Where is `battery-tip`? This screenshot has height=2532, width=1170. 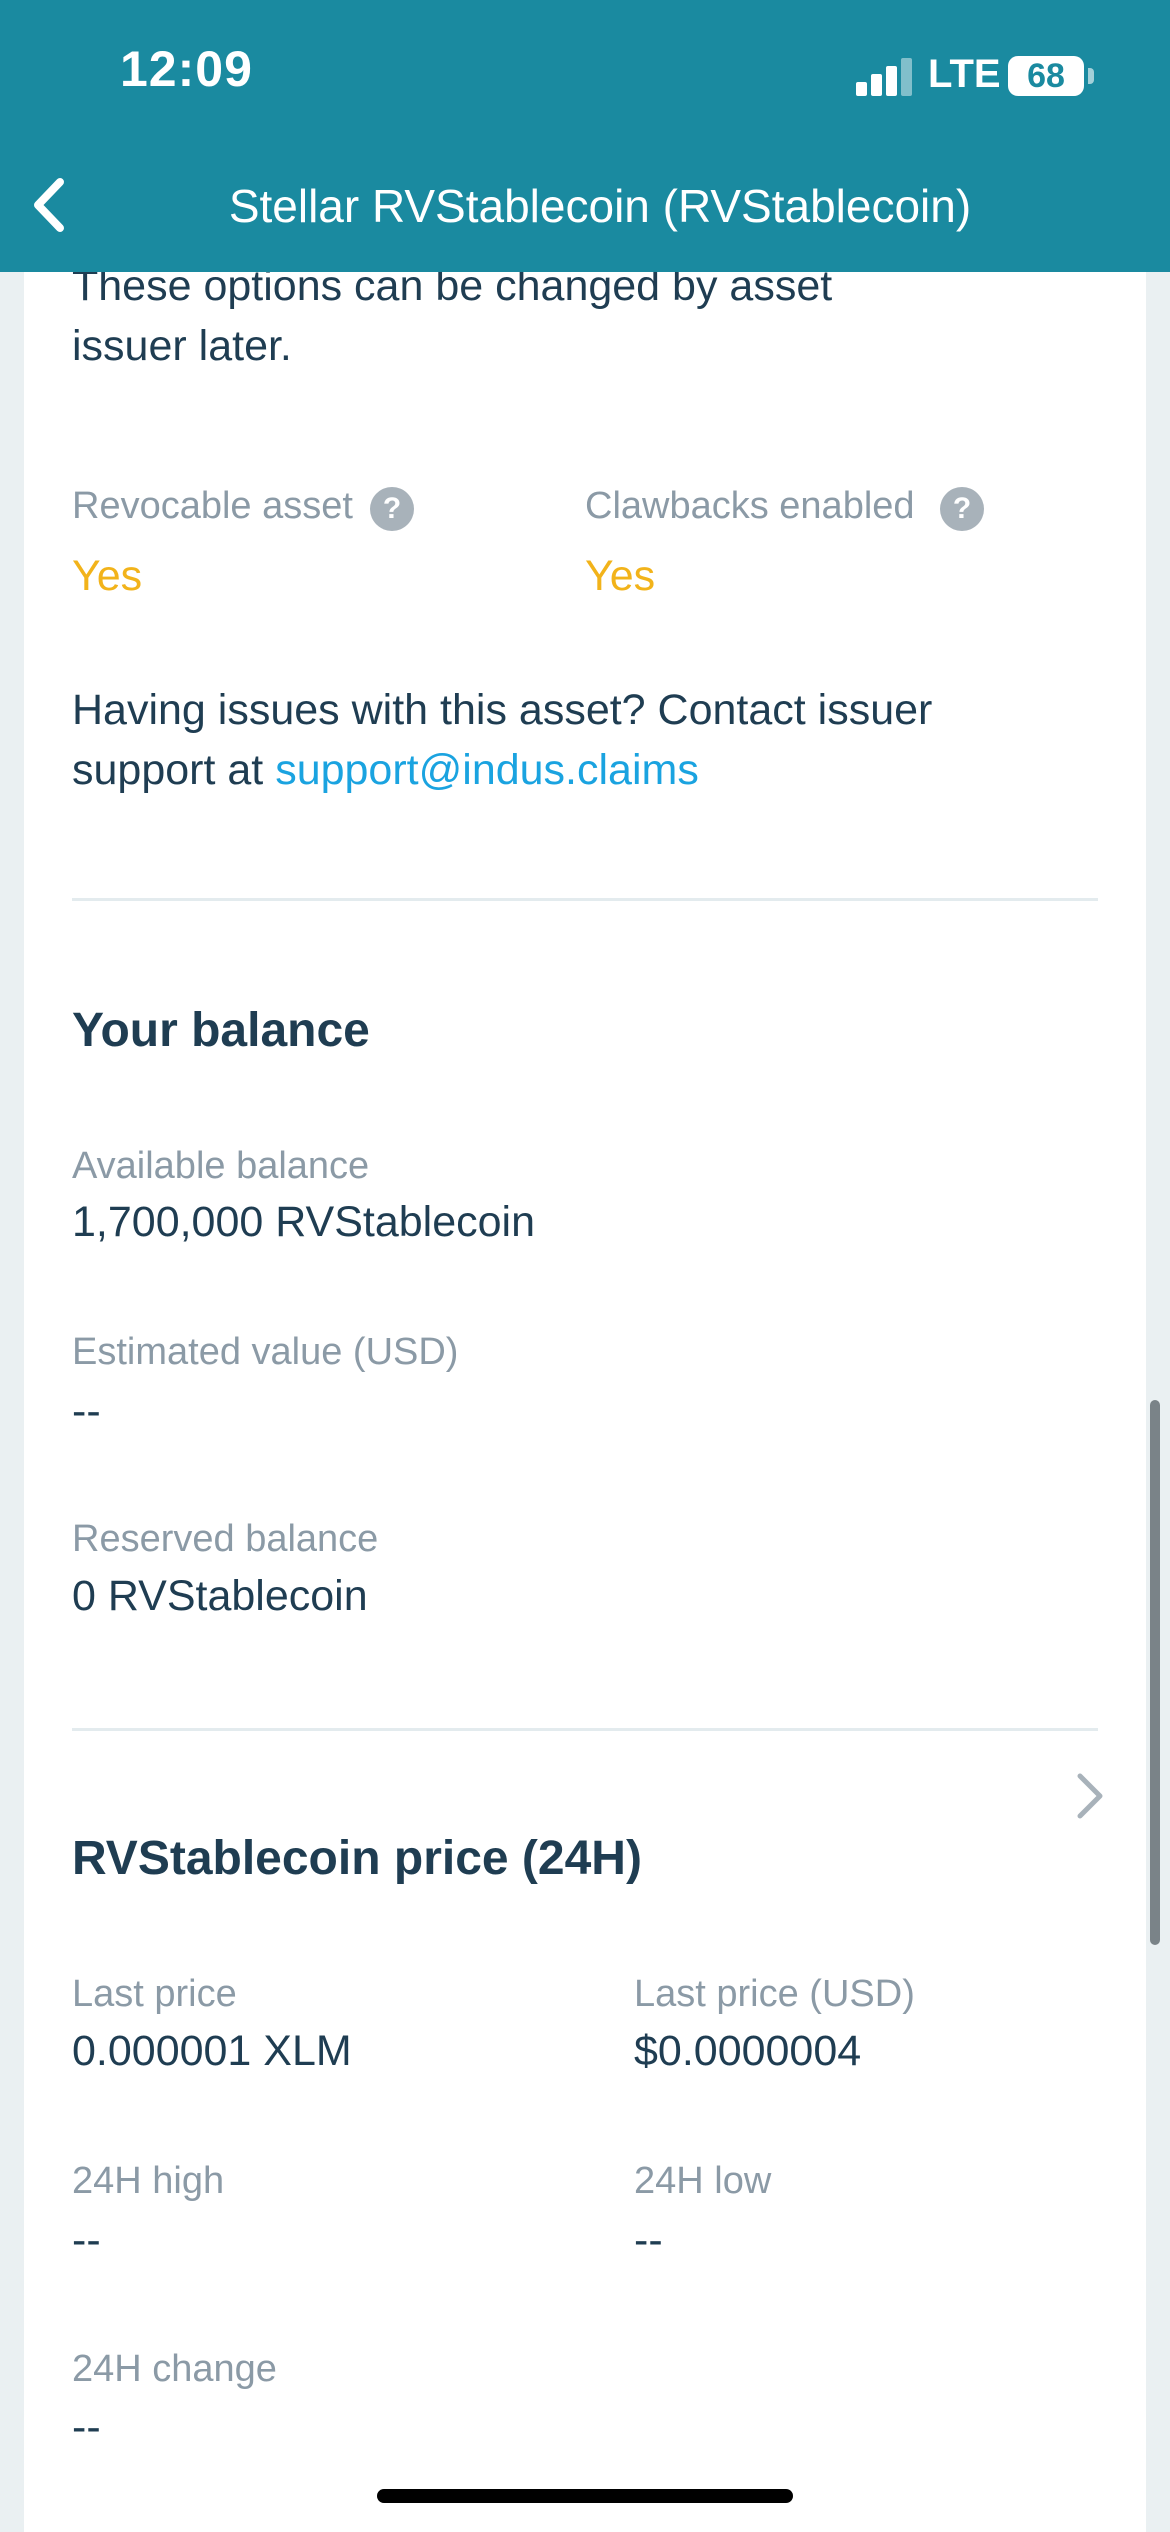
battery-tip is located at coordinates (1091, 76).